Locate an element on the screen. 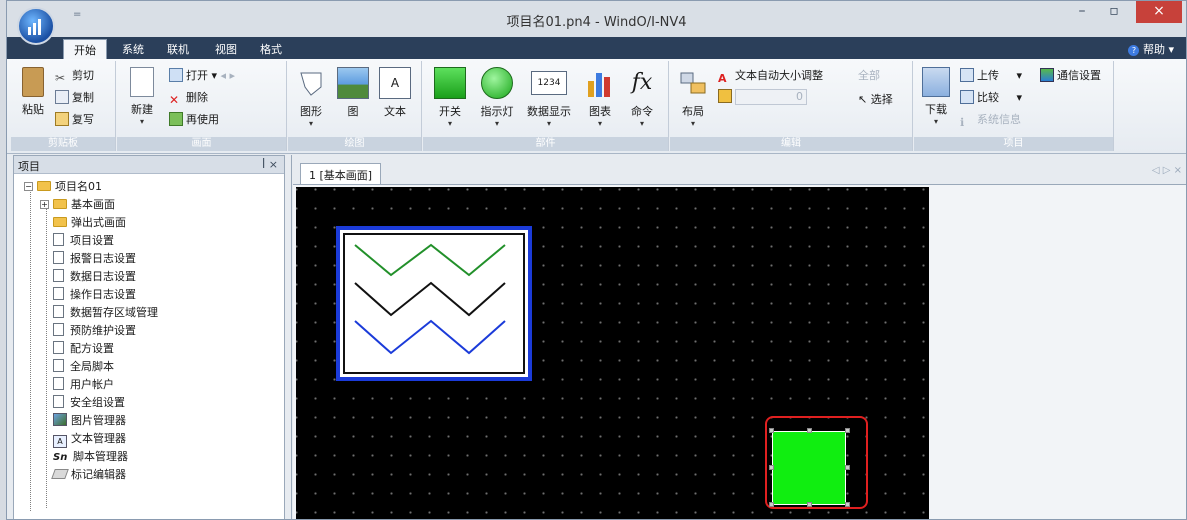 The width and height of the screenshot is (1187, 520). tree-node-user-accounts: 用户帐户 is located at coordinates (83, 385).